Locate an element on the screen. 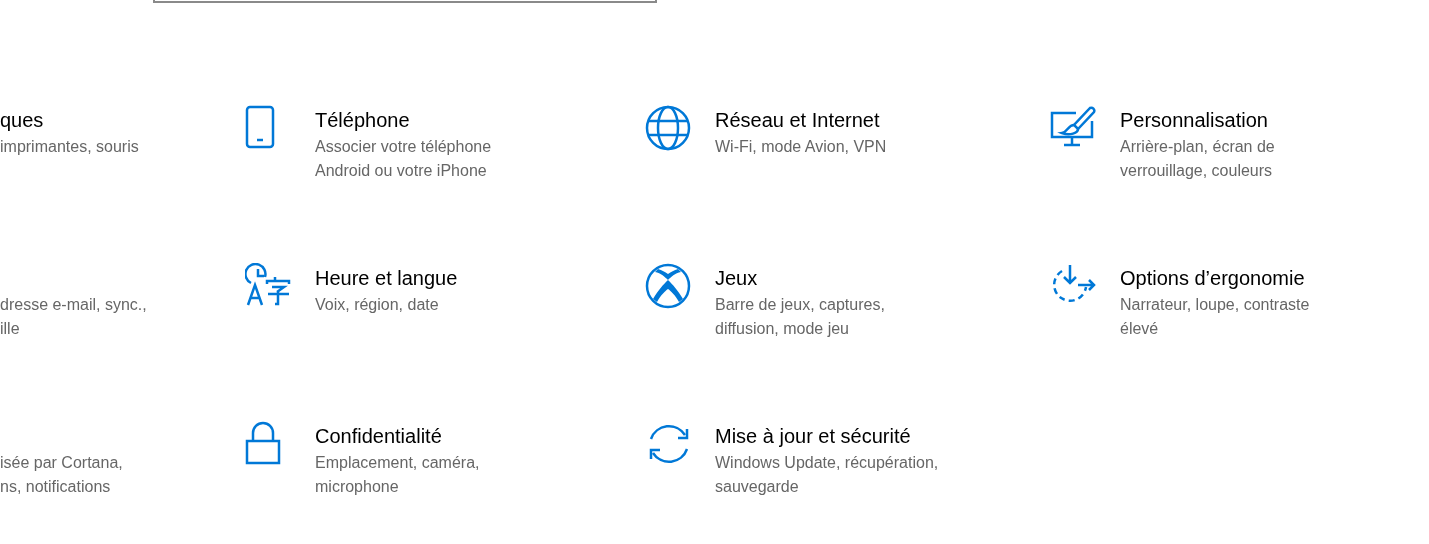  search-field is located at coordinates (405, 1).